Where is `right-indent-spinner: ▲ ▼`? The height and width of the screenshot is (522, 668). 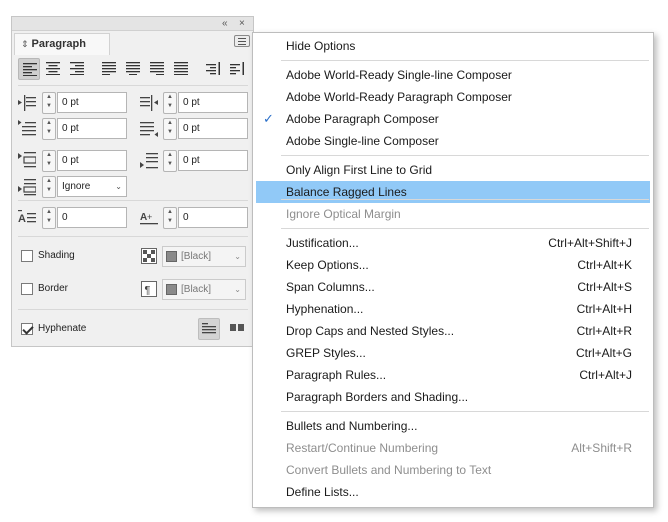 right-indent-spinner: ▲ ▼ is located at coordinates (170, 103).